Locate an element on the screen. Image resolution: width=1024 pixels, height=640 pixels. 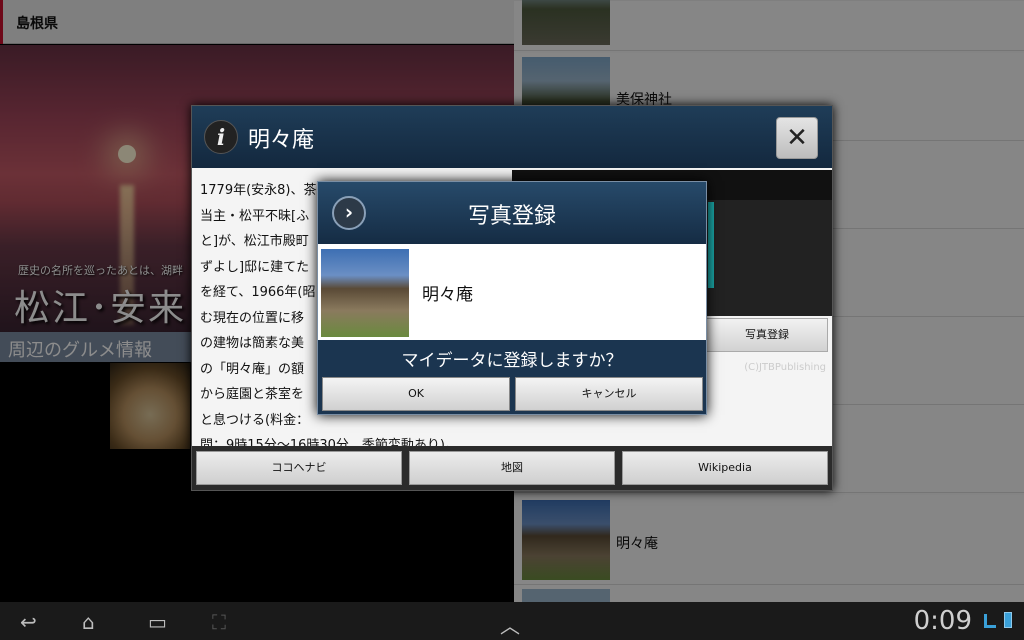
screenshot-icon: ⛶ is located at coordinates (219, 622).